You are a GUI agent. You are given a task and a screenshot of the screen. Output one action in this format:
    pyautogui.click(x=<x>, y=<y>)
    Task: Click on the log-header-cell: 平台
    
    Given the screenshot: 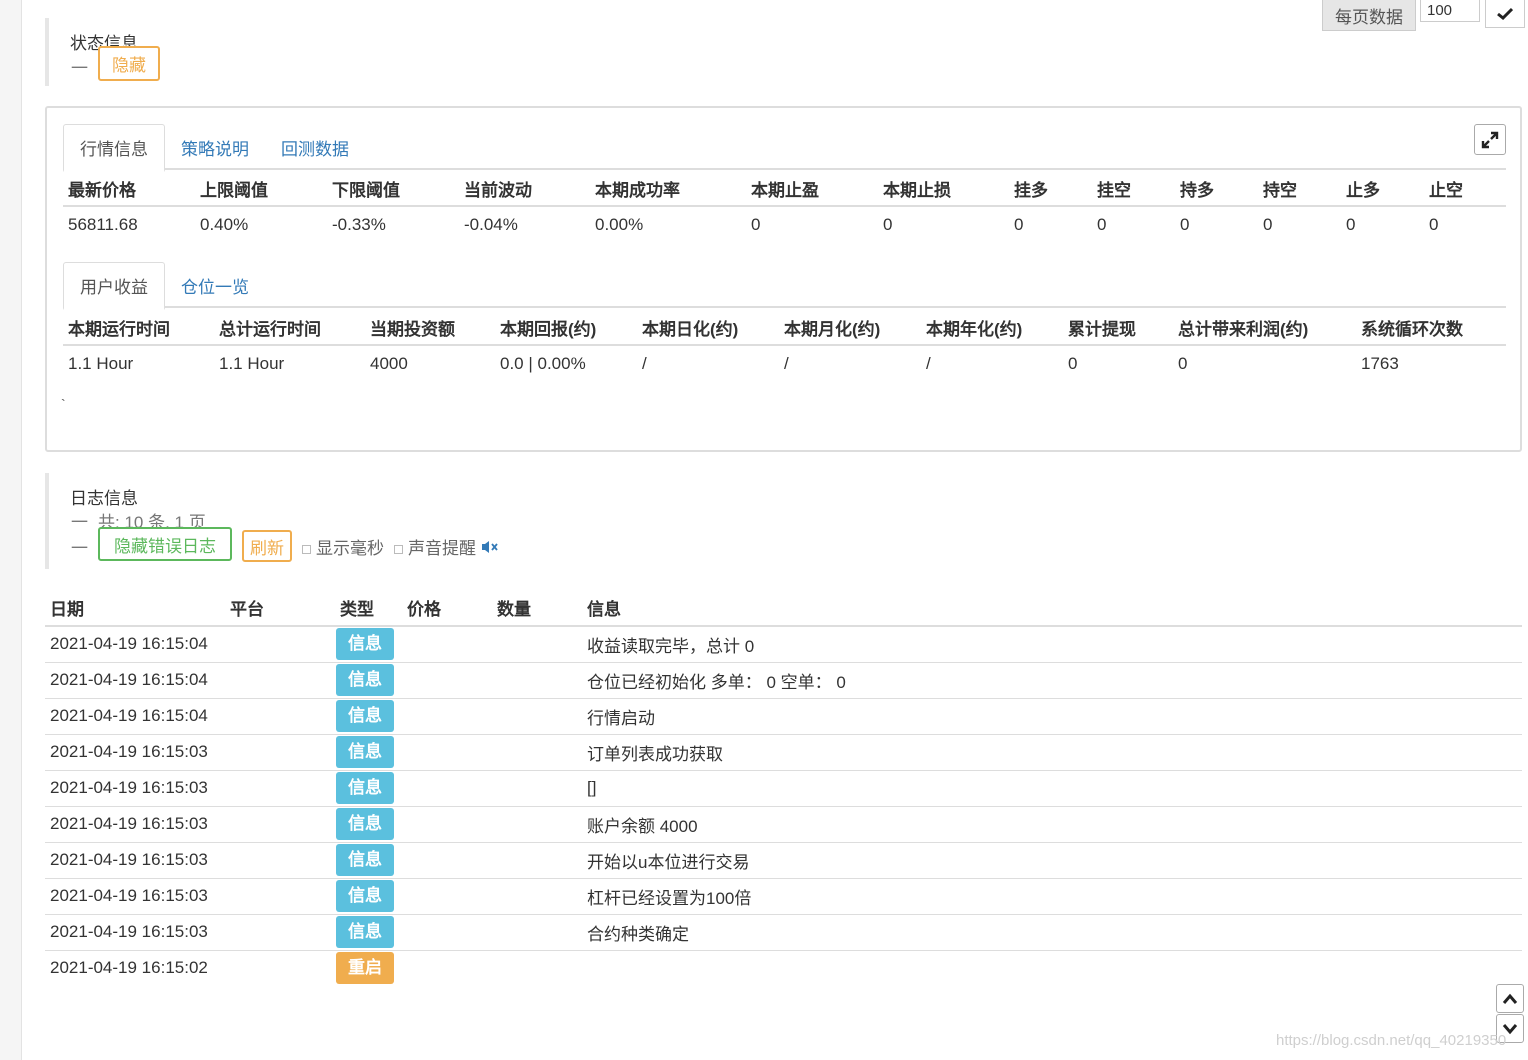 What is the action you would take?
    pyautogui.click(x=280, y=608)
    